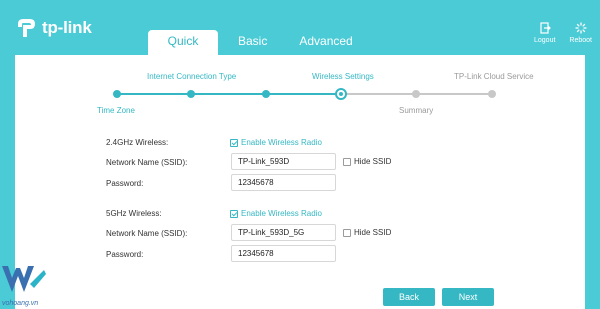 This screenshot has width=600, height=309. What do you see at coordinates (192, 76) in the screenshot?
I see `step-label-internet-connection: Internet Connection Type` at bounding box center [192, 76].